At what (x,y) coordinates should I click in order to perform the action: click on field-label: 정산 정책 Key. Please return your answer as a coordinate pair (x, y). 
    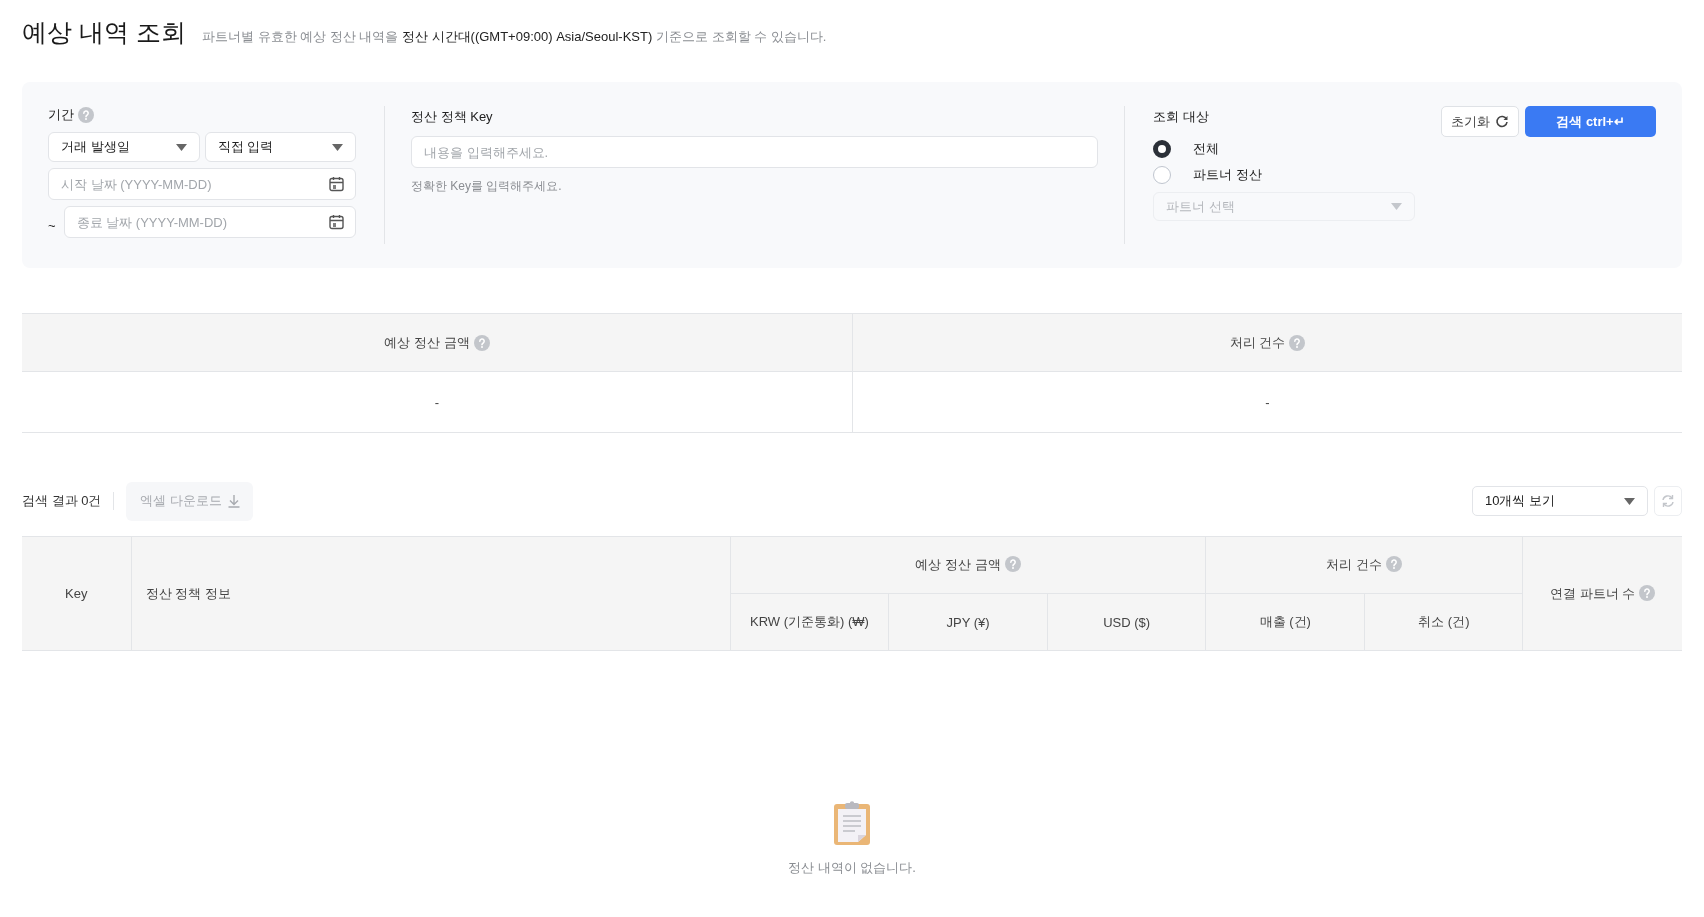
    Looking at the image, I should click on (452, 117).